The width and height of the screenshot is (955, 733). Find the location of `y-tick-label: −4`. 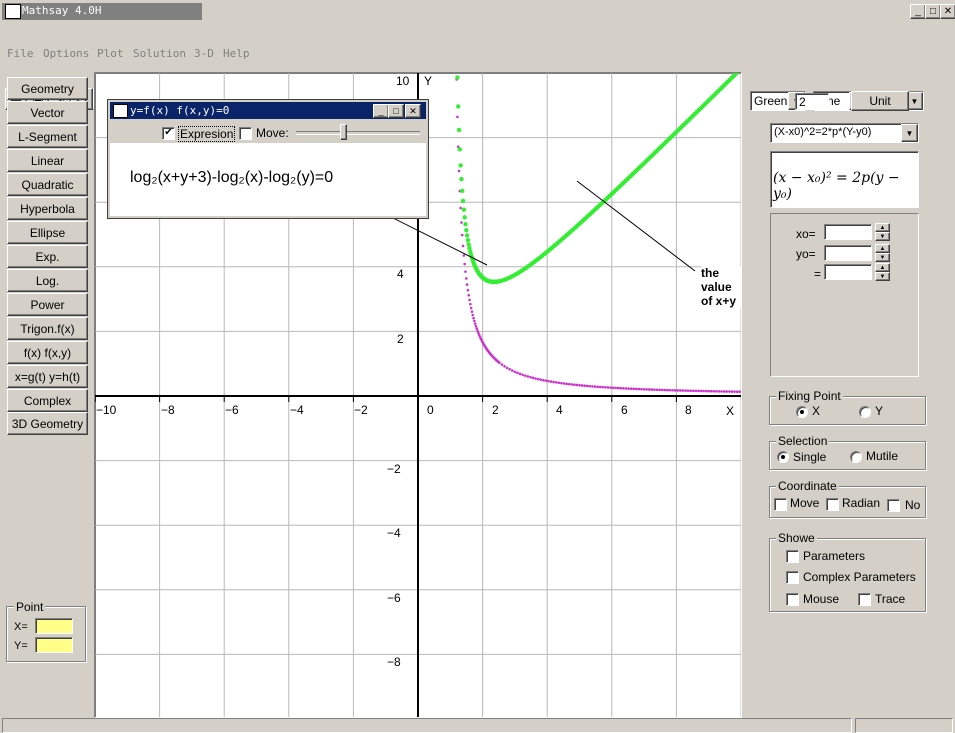

y-tick-label: −4 is located at coordinates (394, 533).